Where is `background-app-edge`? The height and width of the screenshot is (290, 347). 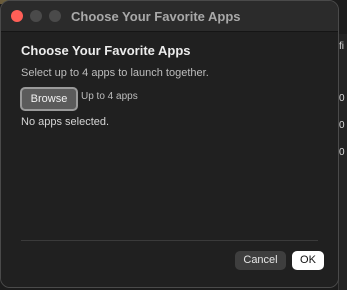 background-app-edge is located at coordinates (342, 162).